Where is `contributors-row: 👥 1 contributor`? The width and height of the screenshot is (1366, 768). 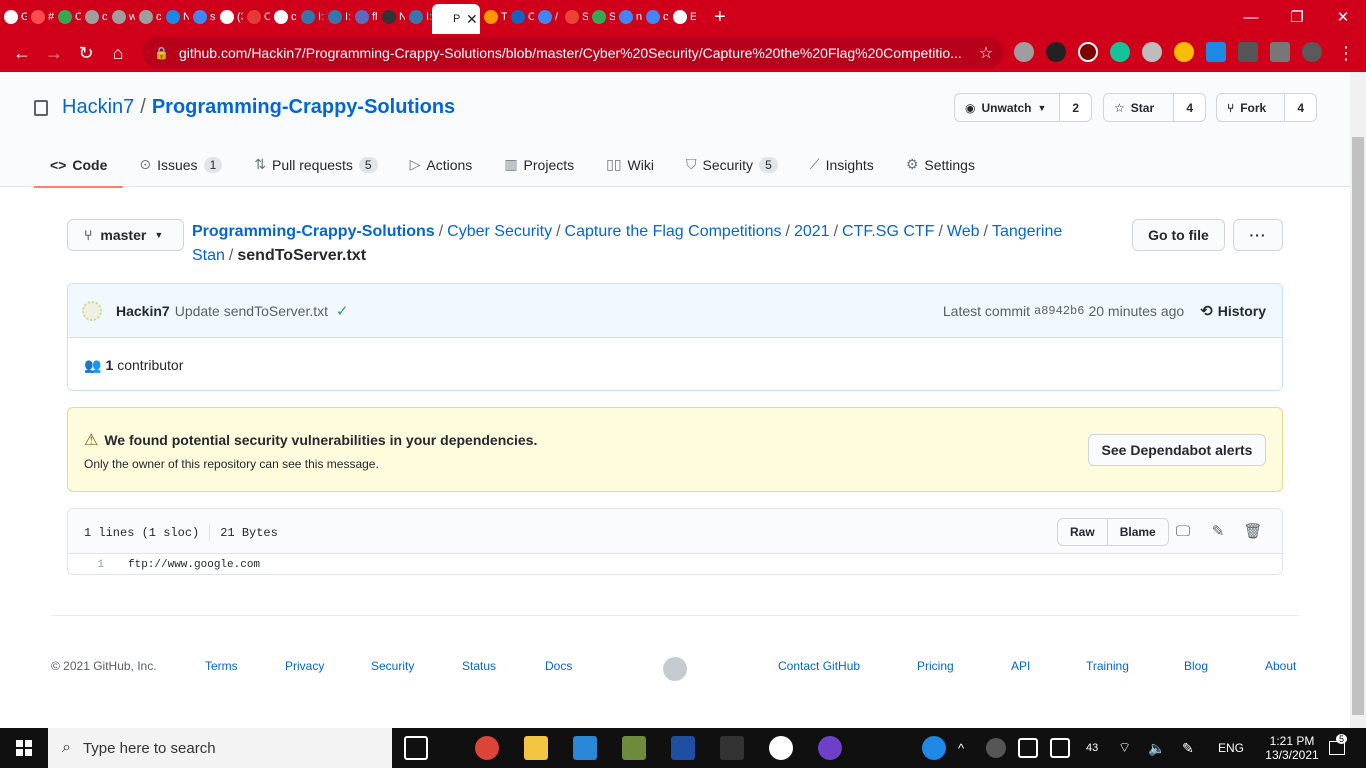
contributors-row: 👥 1 contributor is located at coordinates (675, 364).